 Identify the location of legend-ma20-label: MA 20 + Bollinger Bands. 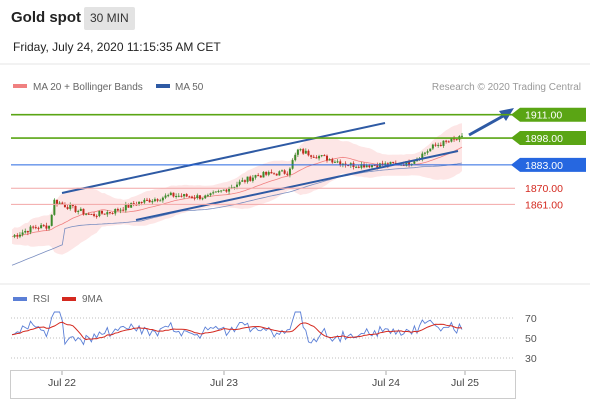
(88, 87).